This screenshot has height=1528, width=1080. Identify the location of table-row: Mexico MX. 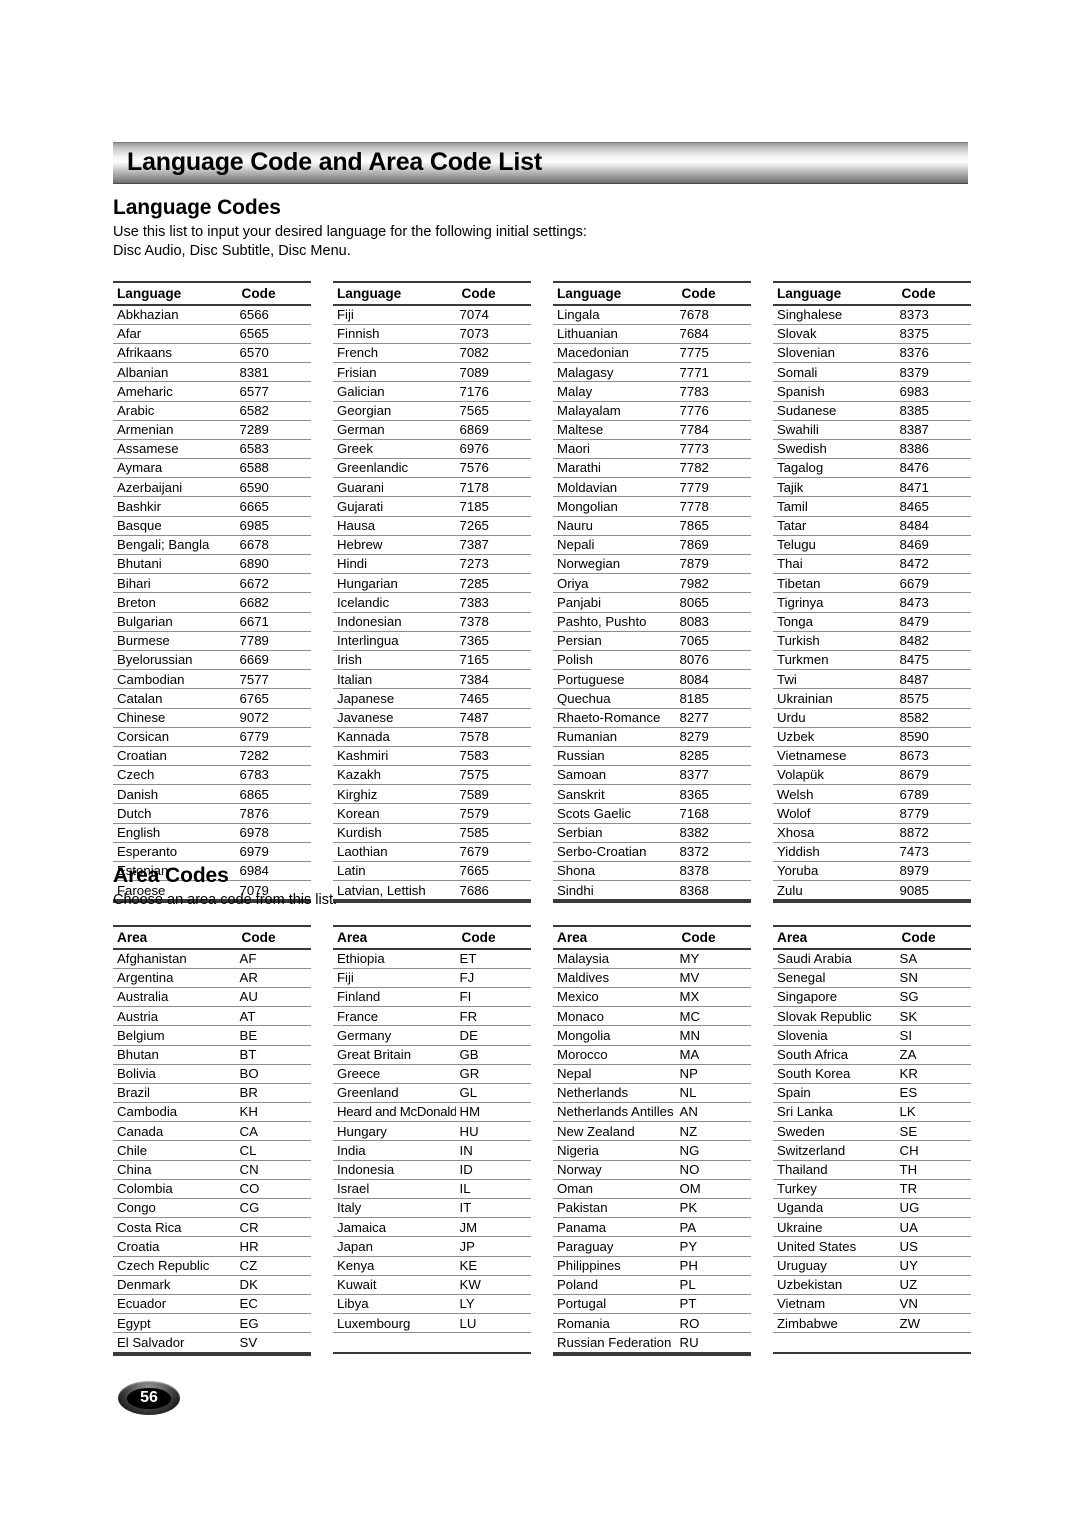
(652, 997).